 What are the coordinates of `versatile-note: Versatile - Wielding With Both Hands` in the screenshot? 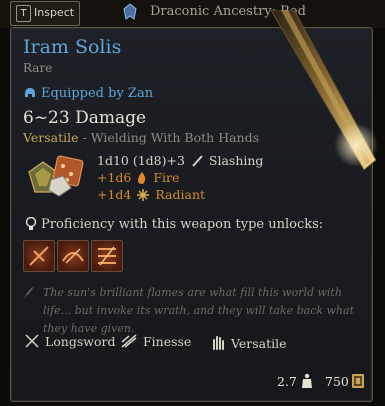 It's located at (141, 137).